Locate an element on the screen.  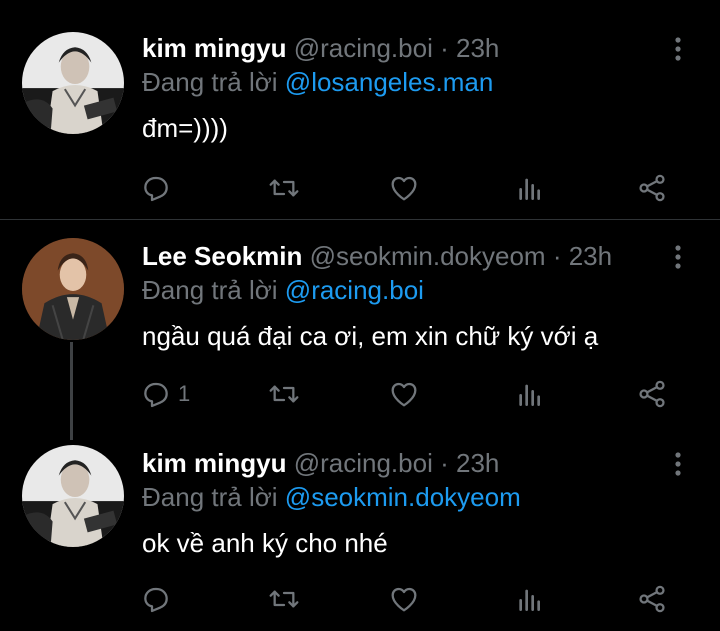
reply-button: 1 is located at coordinates (165, 394).